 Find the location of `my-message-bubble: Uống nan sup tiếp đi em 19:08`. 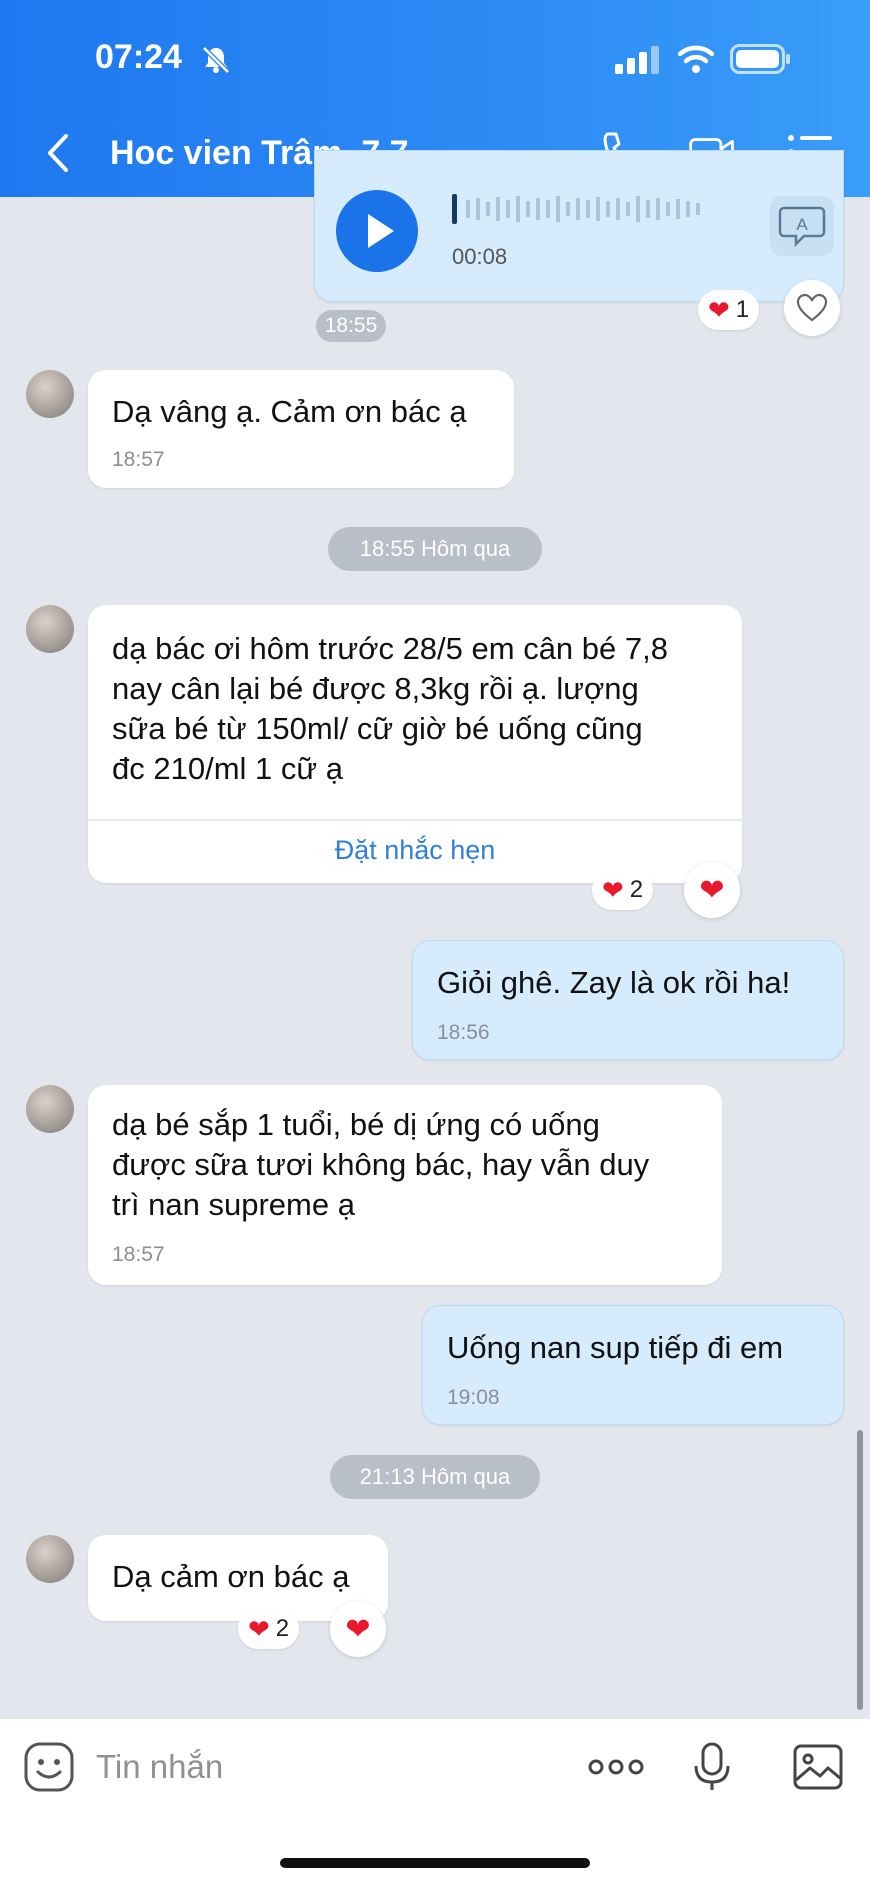

my-message-bubble: Uống nan sup tiếp đi em 19:08 is located at coordinates (633, 1365).